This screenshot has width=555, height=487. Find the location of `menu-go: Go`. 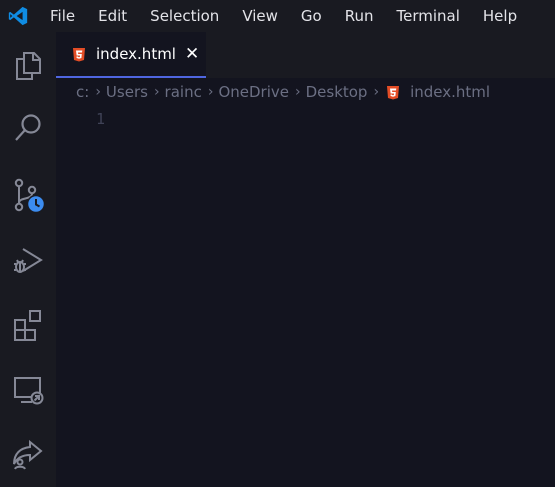

menu-go: Go is located at coordinates (311, 16).